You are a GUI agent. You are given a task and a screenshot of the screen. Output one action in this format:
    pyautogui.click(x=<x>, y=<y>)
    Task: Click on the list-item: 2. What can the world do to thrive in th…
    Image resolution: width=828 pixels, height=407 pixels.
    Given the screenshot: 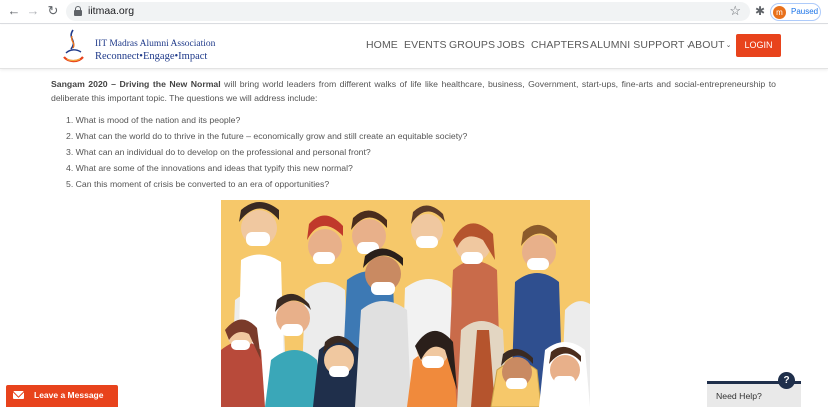 What is the action you would take?
    pyautogui.click(x=267, y=136)
    